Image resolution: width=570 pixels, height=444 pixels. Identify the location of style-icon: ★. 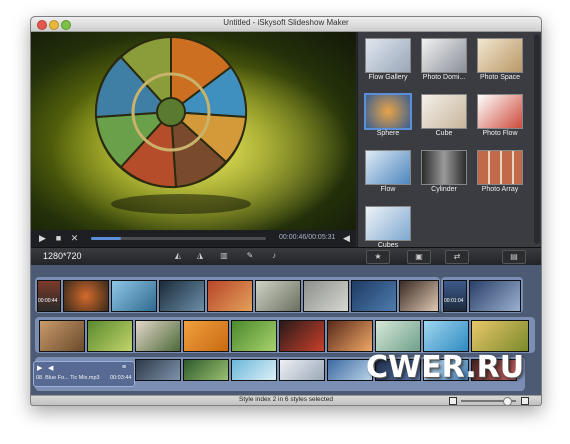
(378, 257).